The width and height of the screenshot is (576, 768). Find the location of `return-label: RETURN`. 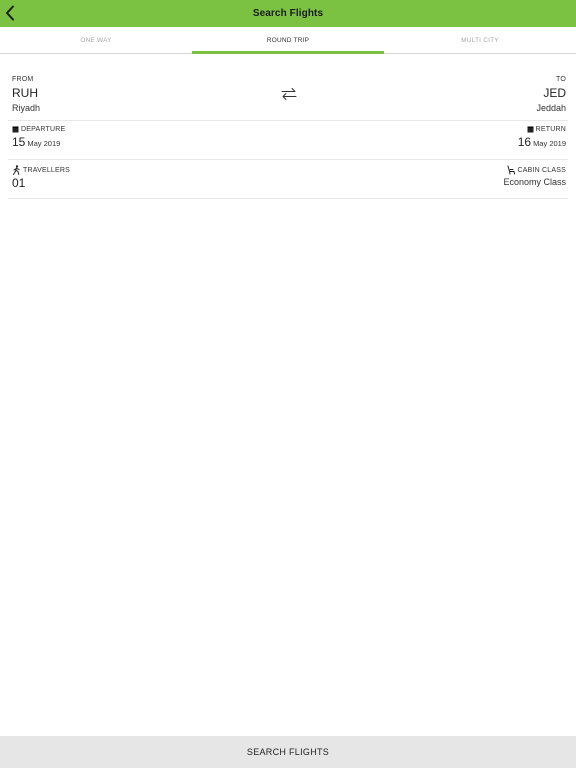

return-label: RETURN is located at coordinates (550, 129).